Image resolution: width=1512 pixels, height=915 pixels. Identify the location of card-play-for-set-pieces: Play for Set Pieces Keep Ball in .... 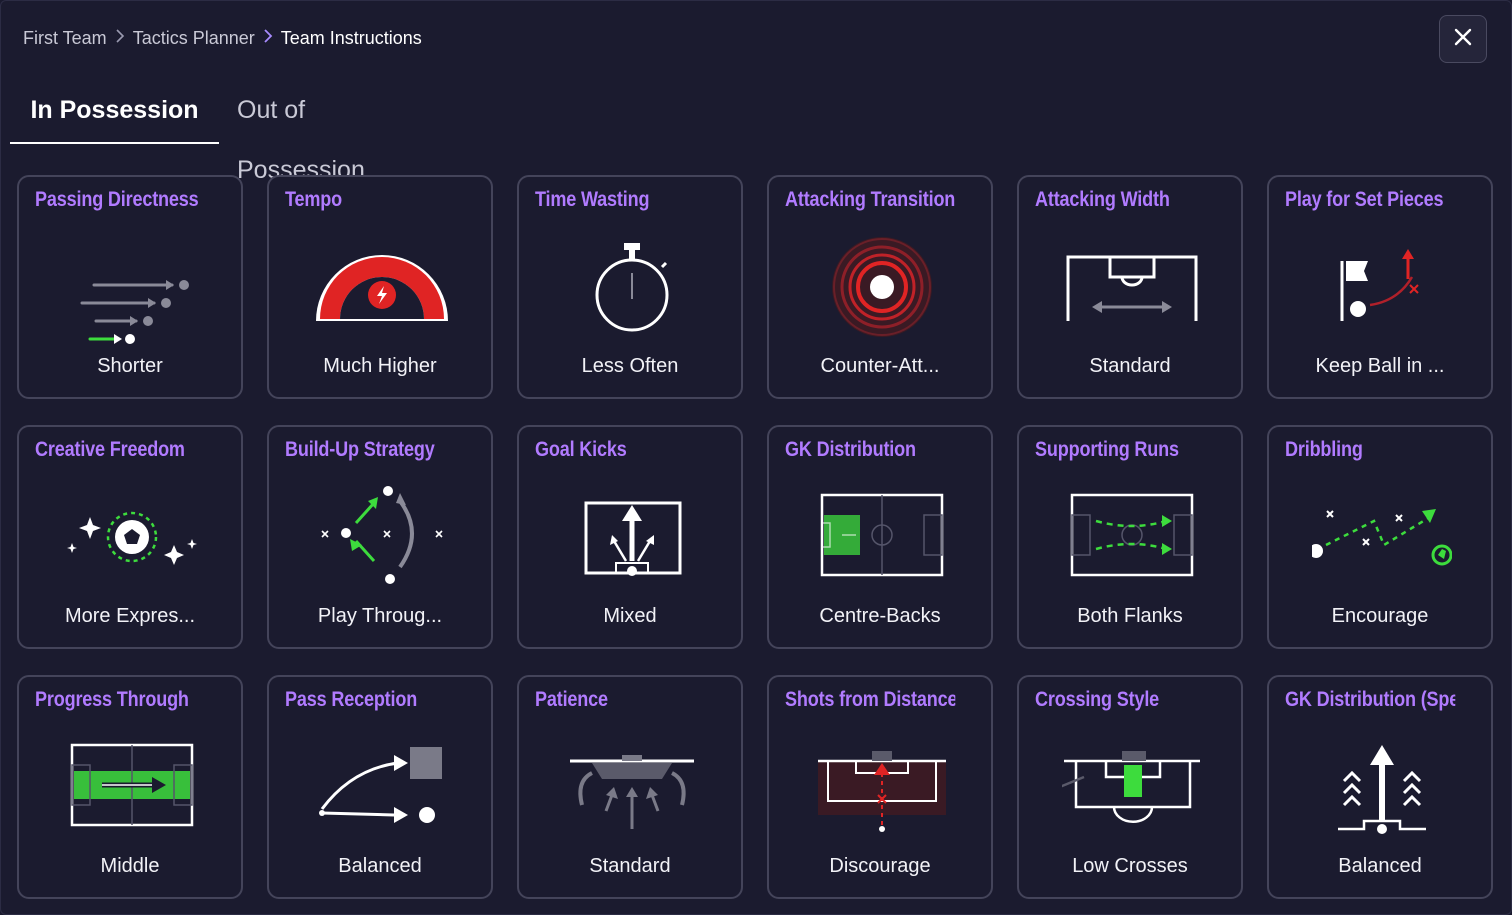
(1380, 287).